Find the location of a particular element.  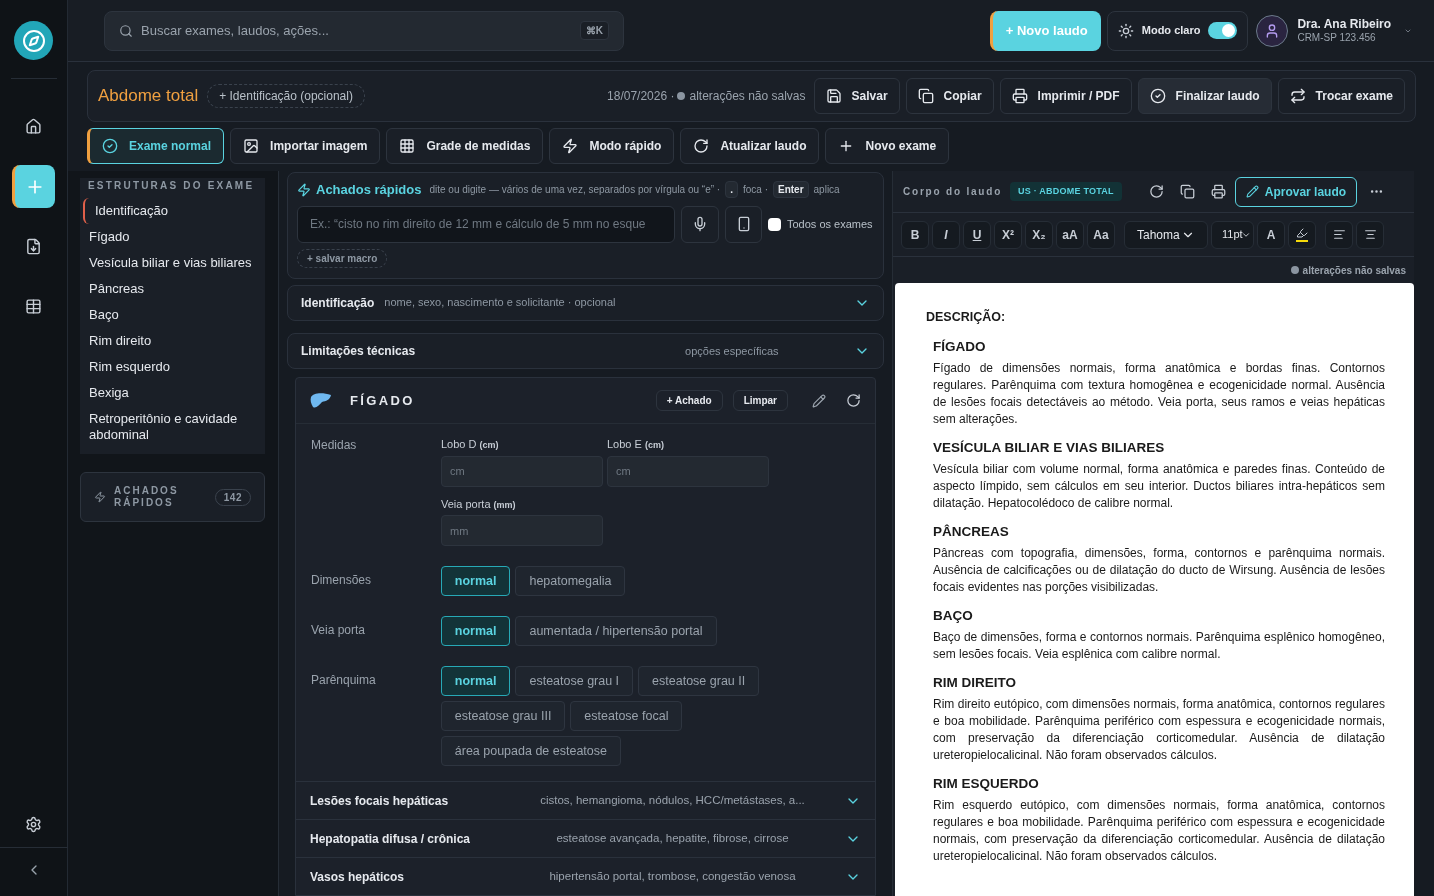

align-center-button is located at coordinates (1370, 234).